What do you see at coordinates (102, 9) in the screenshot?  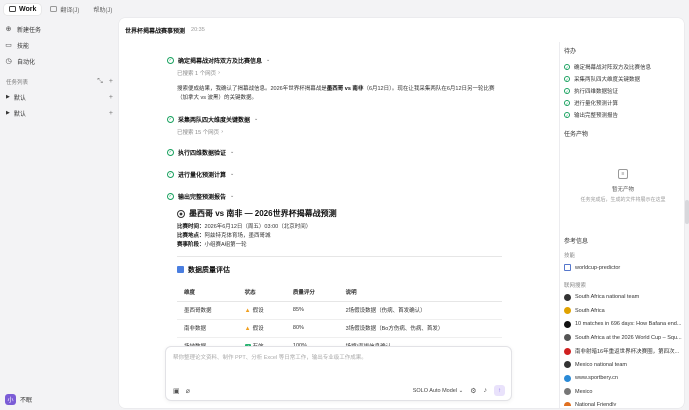 I see `tab-help: 帮助(J)` at bounding box center [102, 9].